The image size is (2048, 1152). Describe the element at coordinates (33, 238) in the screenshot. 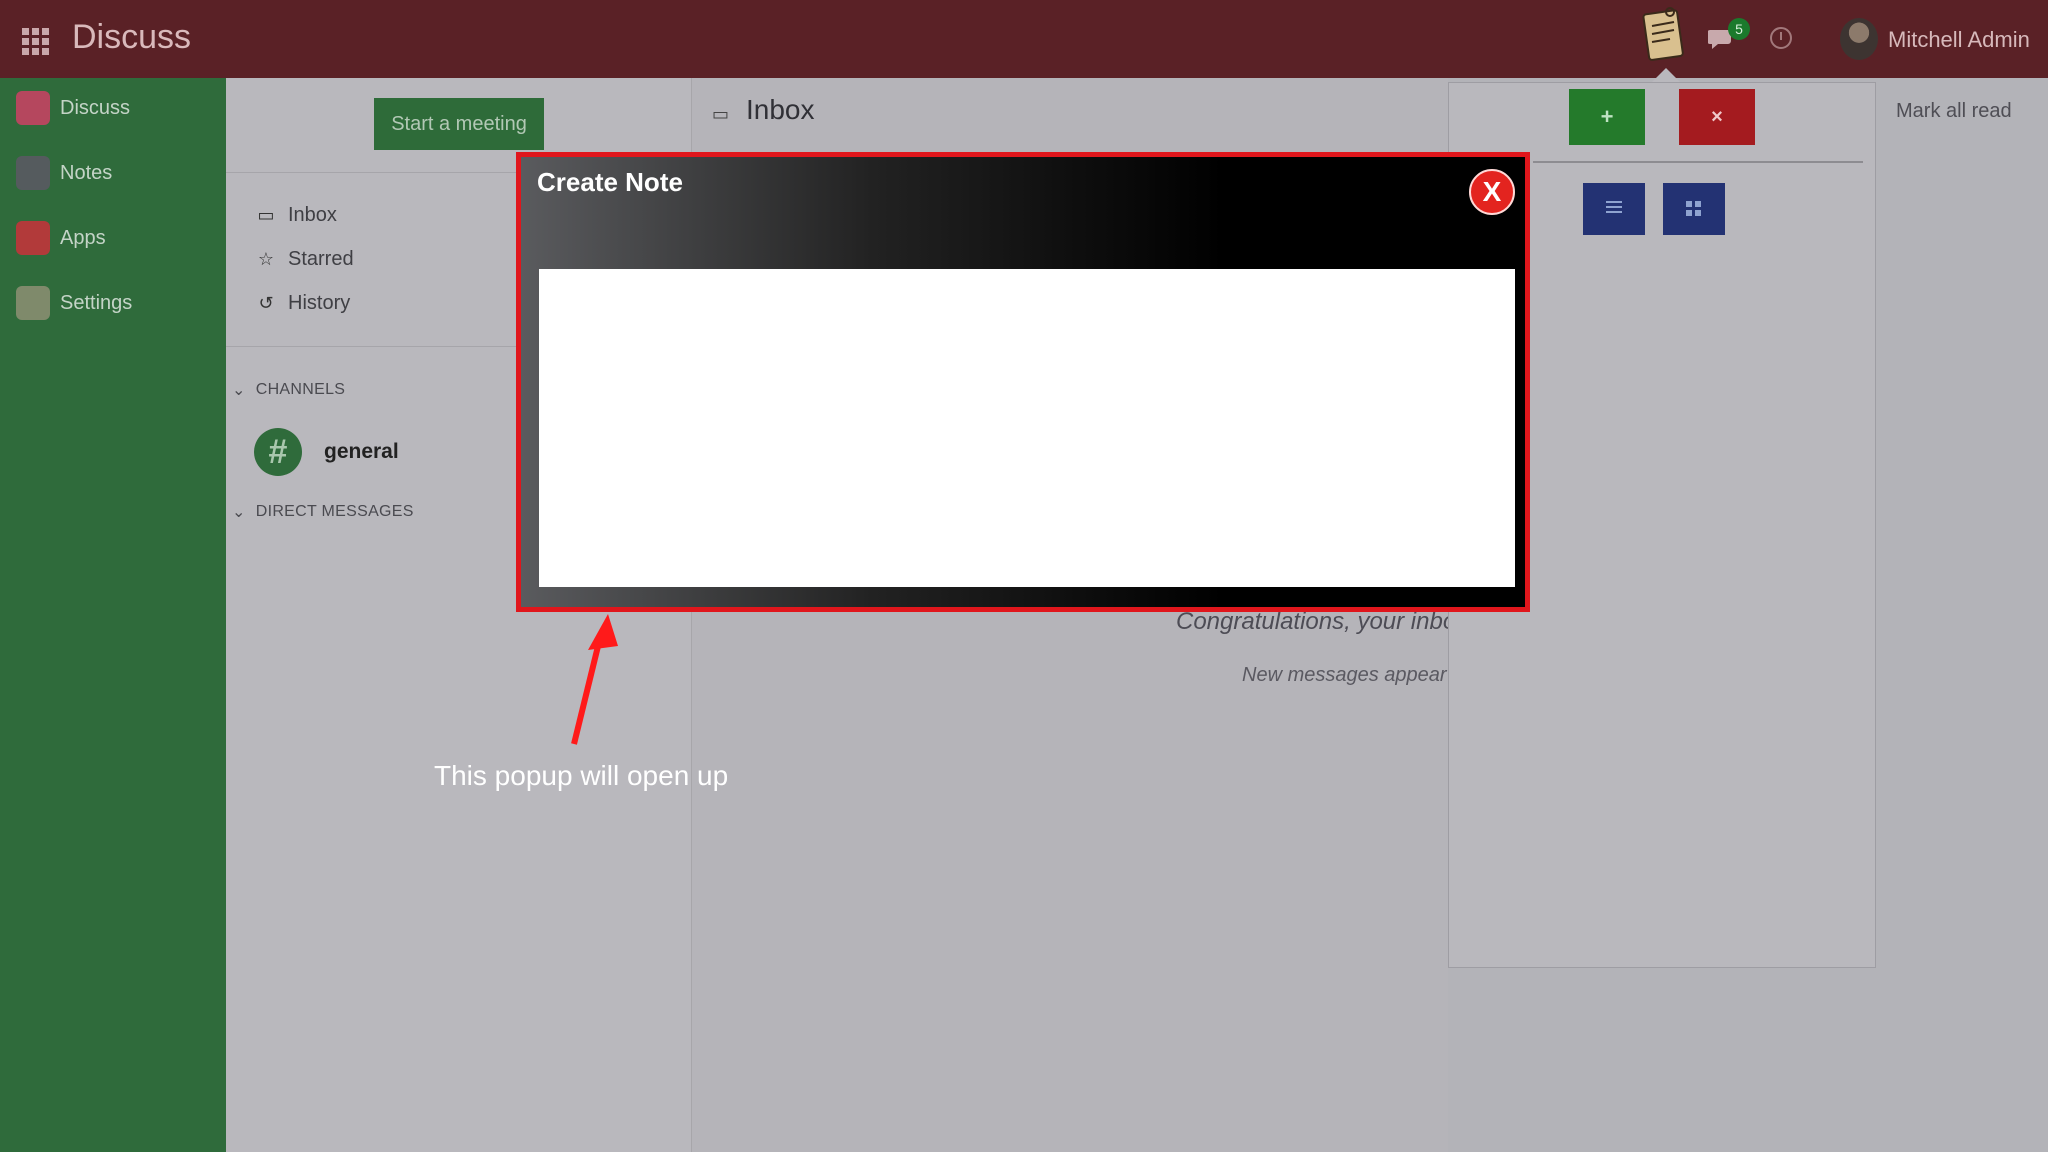

I see `apps-icon` at that location.